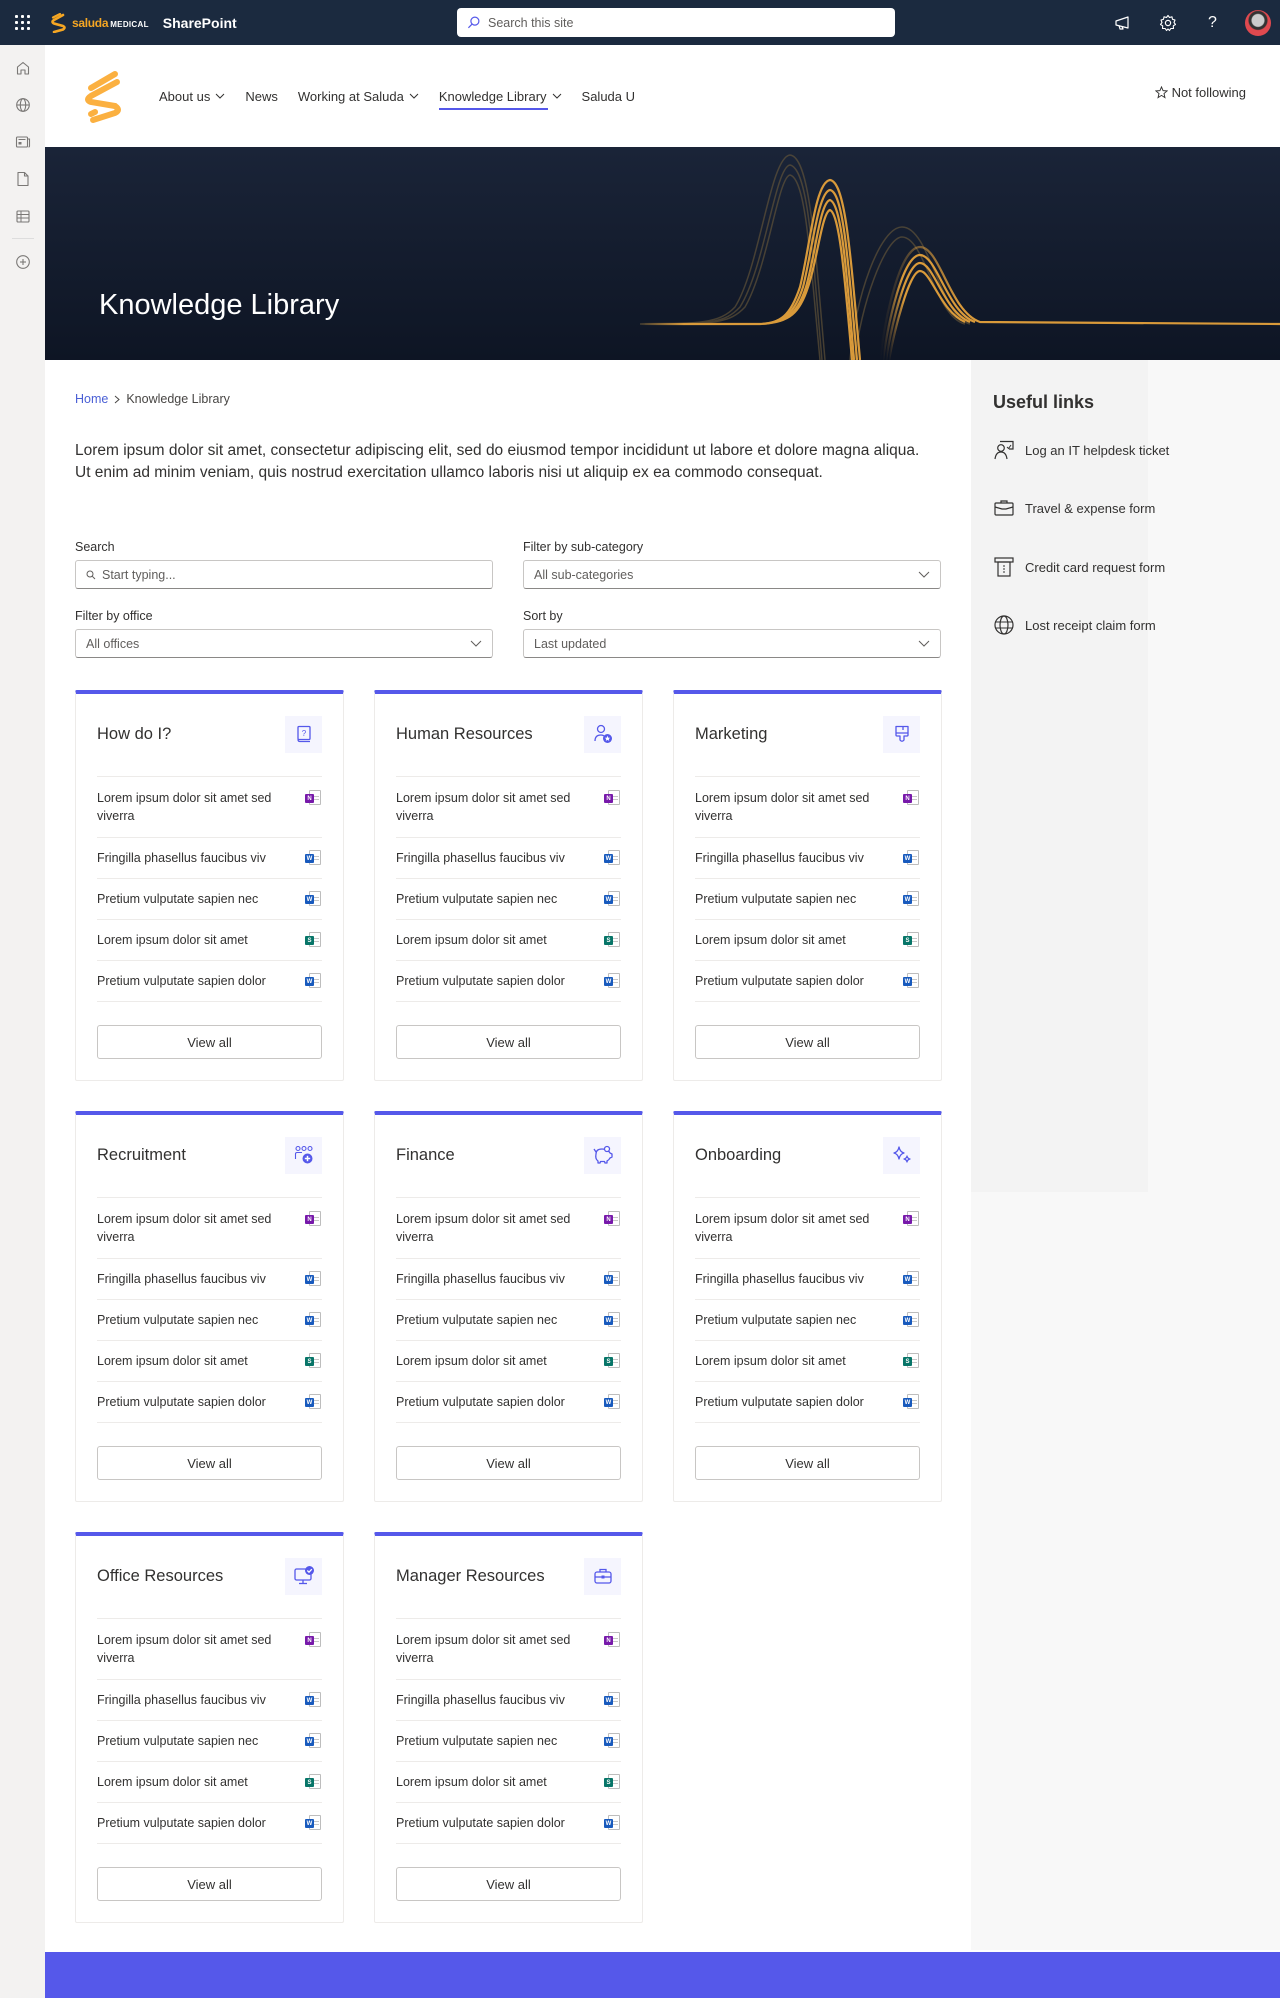 The width and height of the screenshot is (1280, 1998). I want to click on paintbrush-icon, so click(901, 734).